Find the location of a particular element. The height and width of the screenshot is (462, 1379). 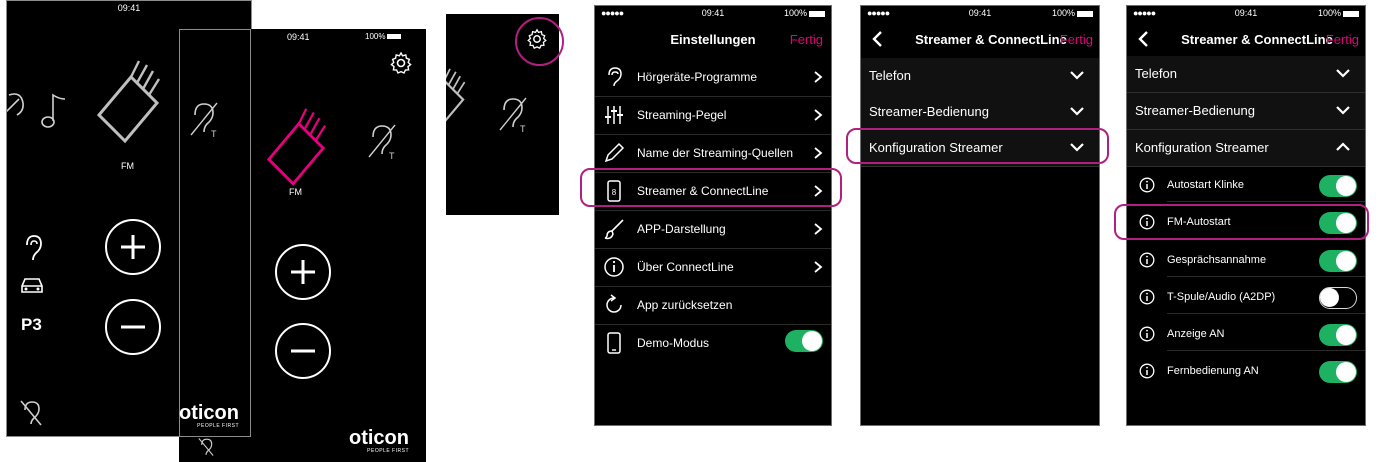

settings-item-demo-mode: Demo-Modus is located at coordinates (713, 343).